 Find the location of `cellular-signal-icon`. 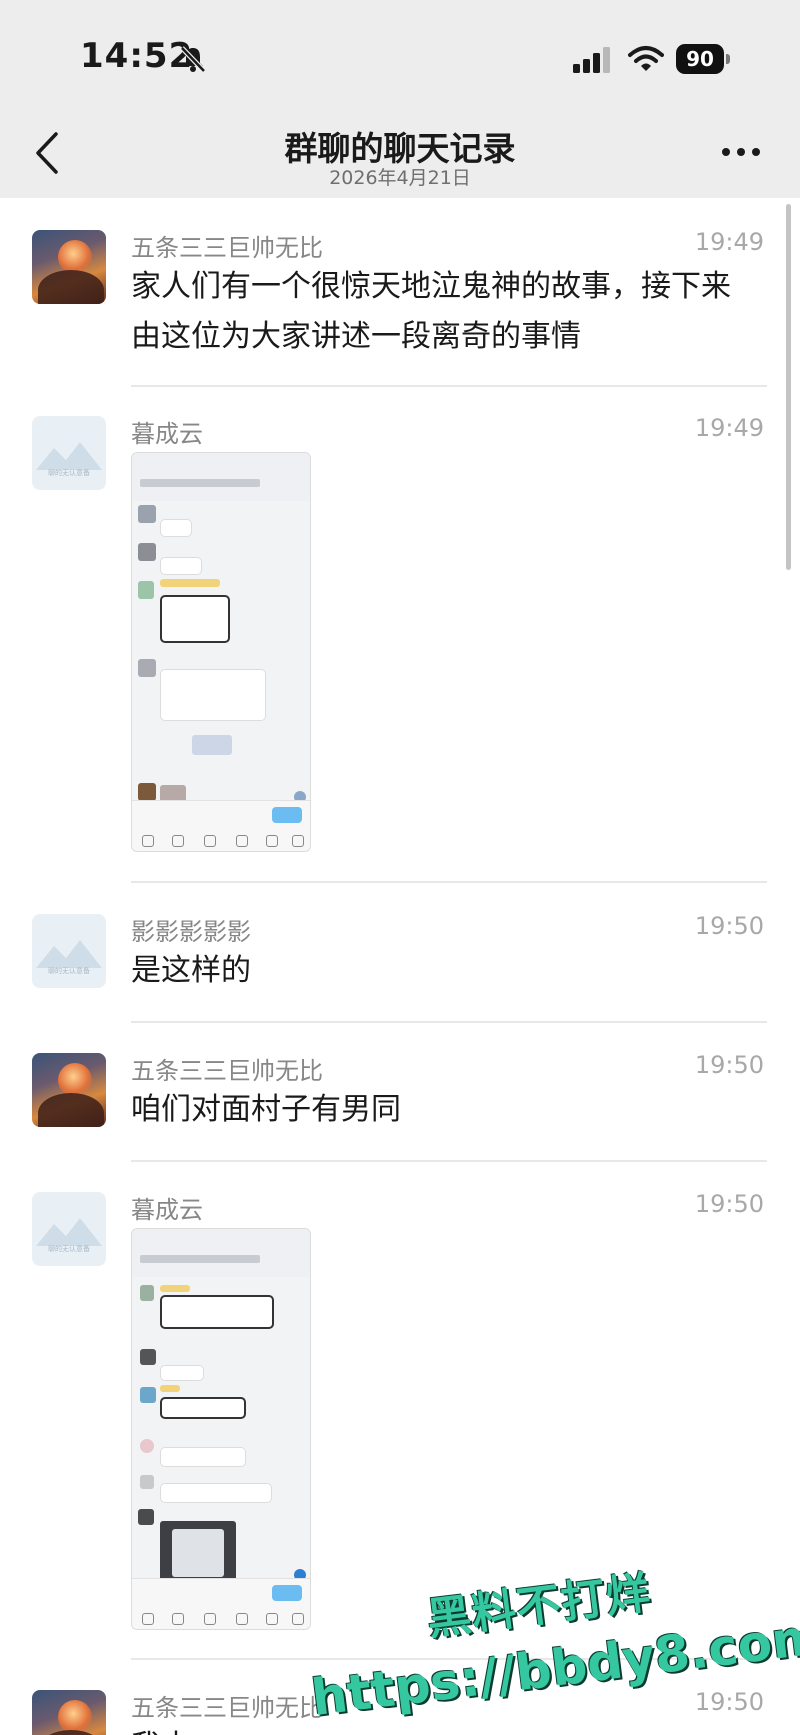

cellular-signal-icon is located at coordinates (591, 60).